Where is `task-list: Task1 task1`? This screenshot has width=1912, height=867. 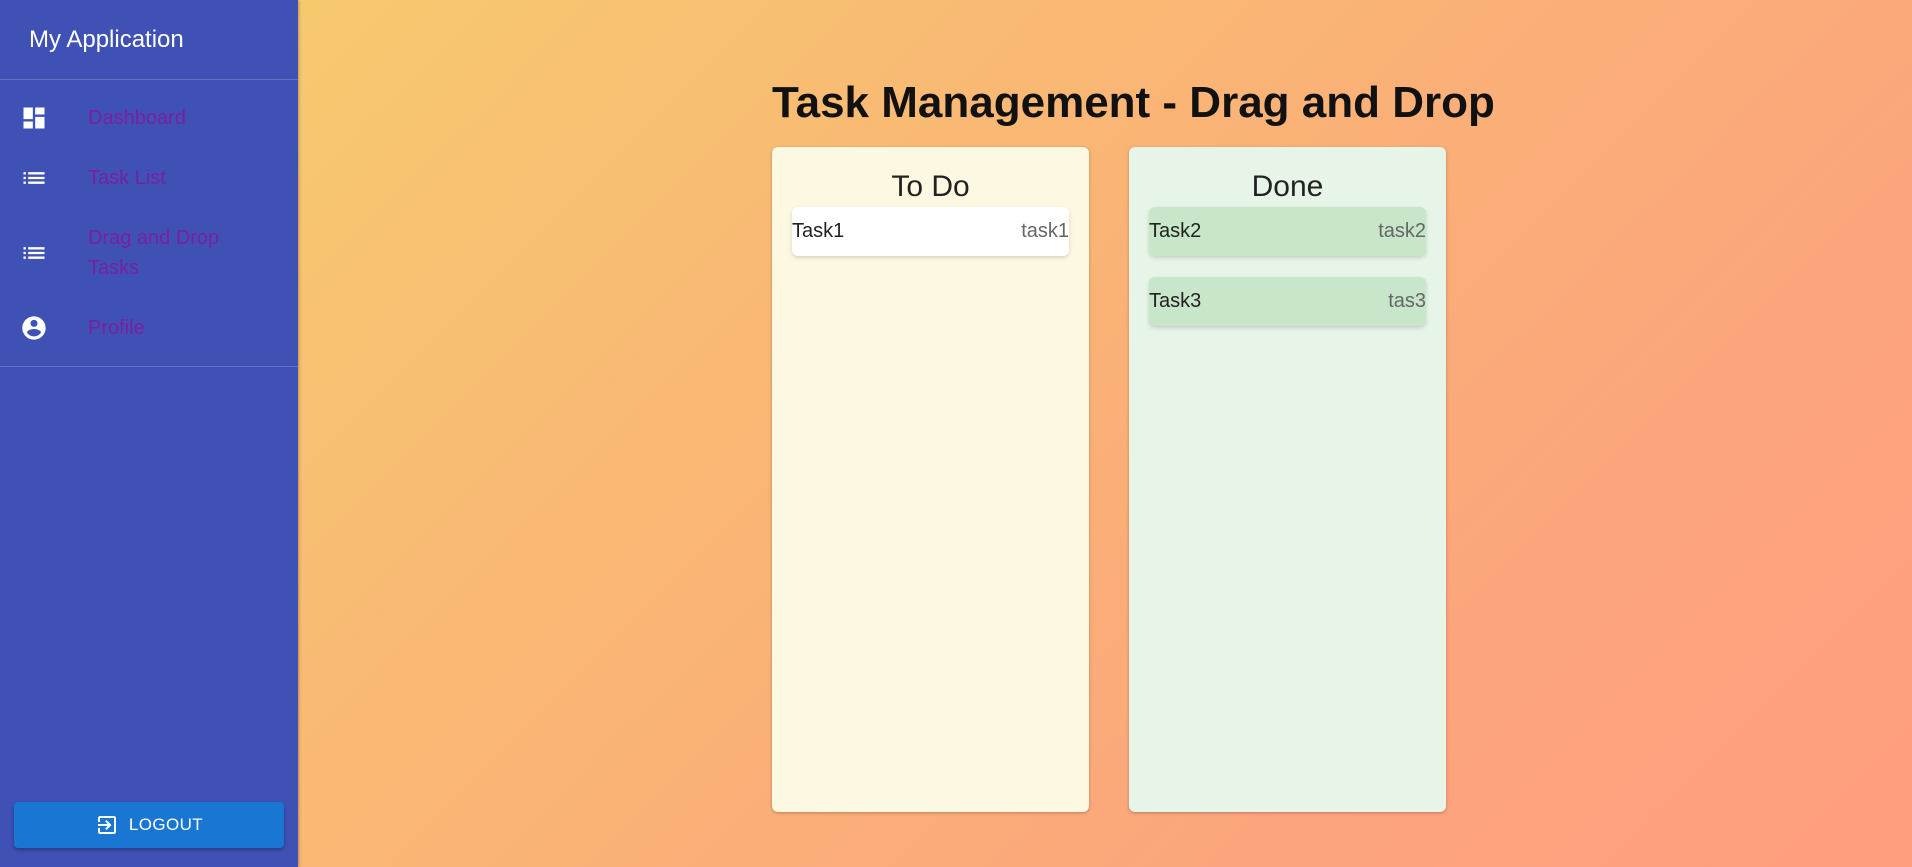 task-list: Task1 task1 is located at coordinates (930, 231).